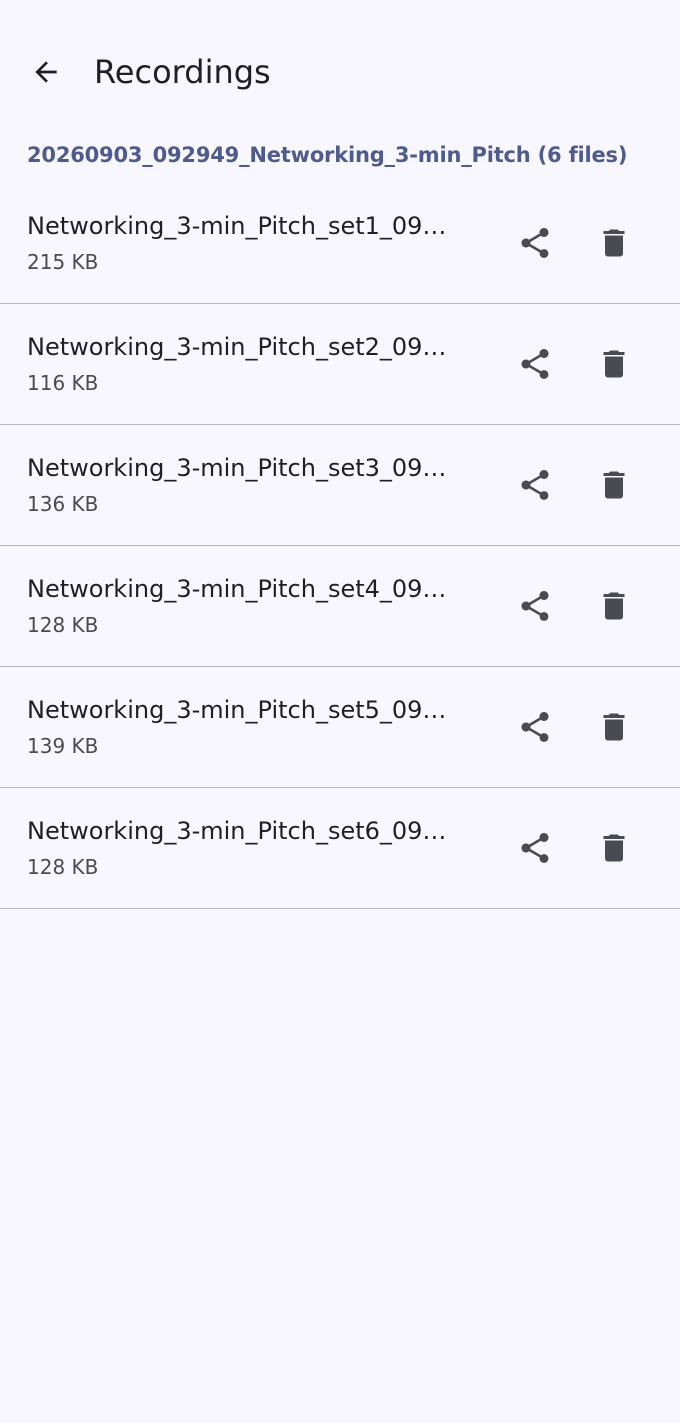 The width and height of the screenshot is (680, 1423). Describe the element at coordinates (340, 485) in the screenshot. I see `file-row: Networking_3-min_Pitch_set3_09… 136 KB` at that location.